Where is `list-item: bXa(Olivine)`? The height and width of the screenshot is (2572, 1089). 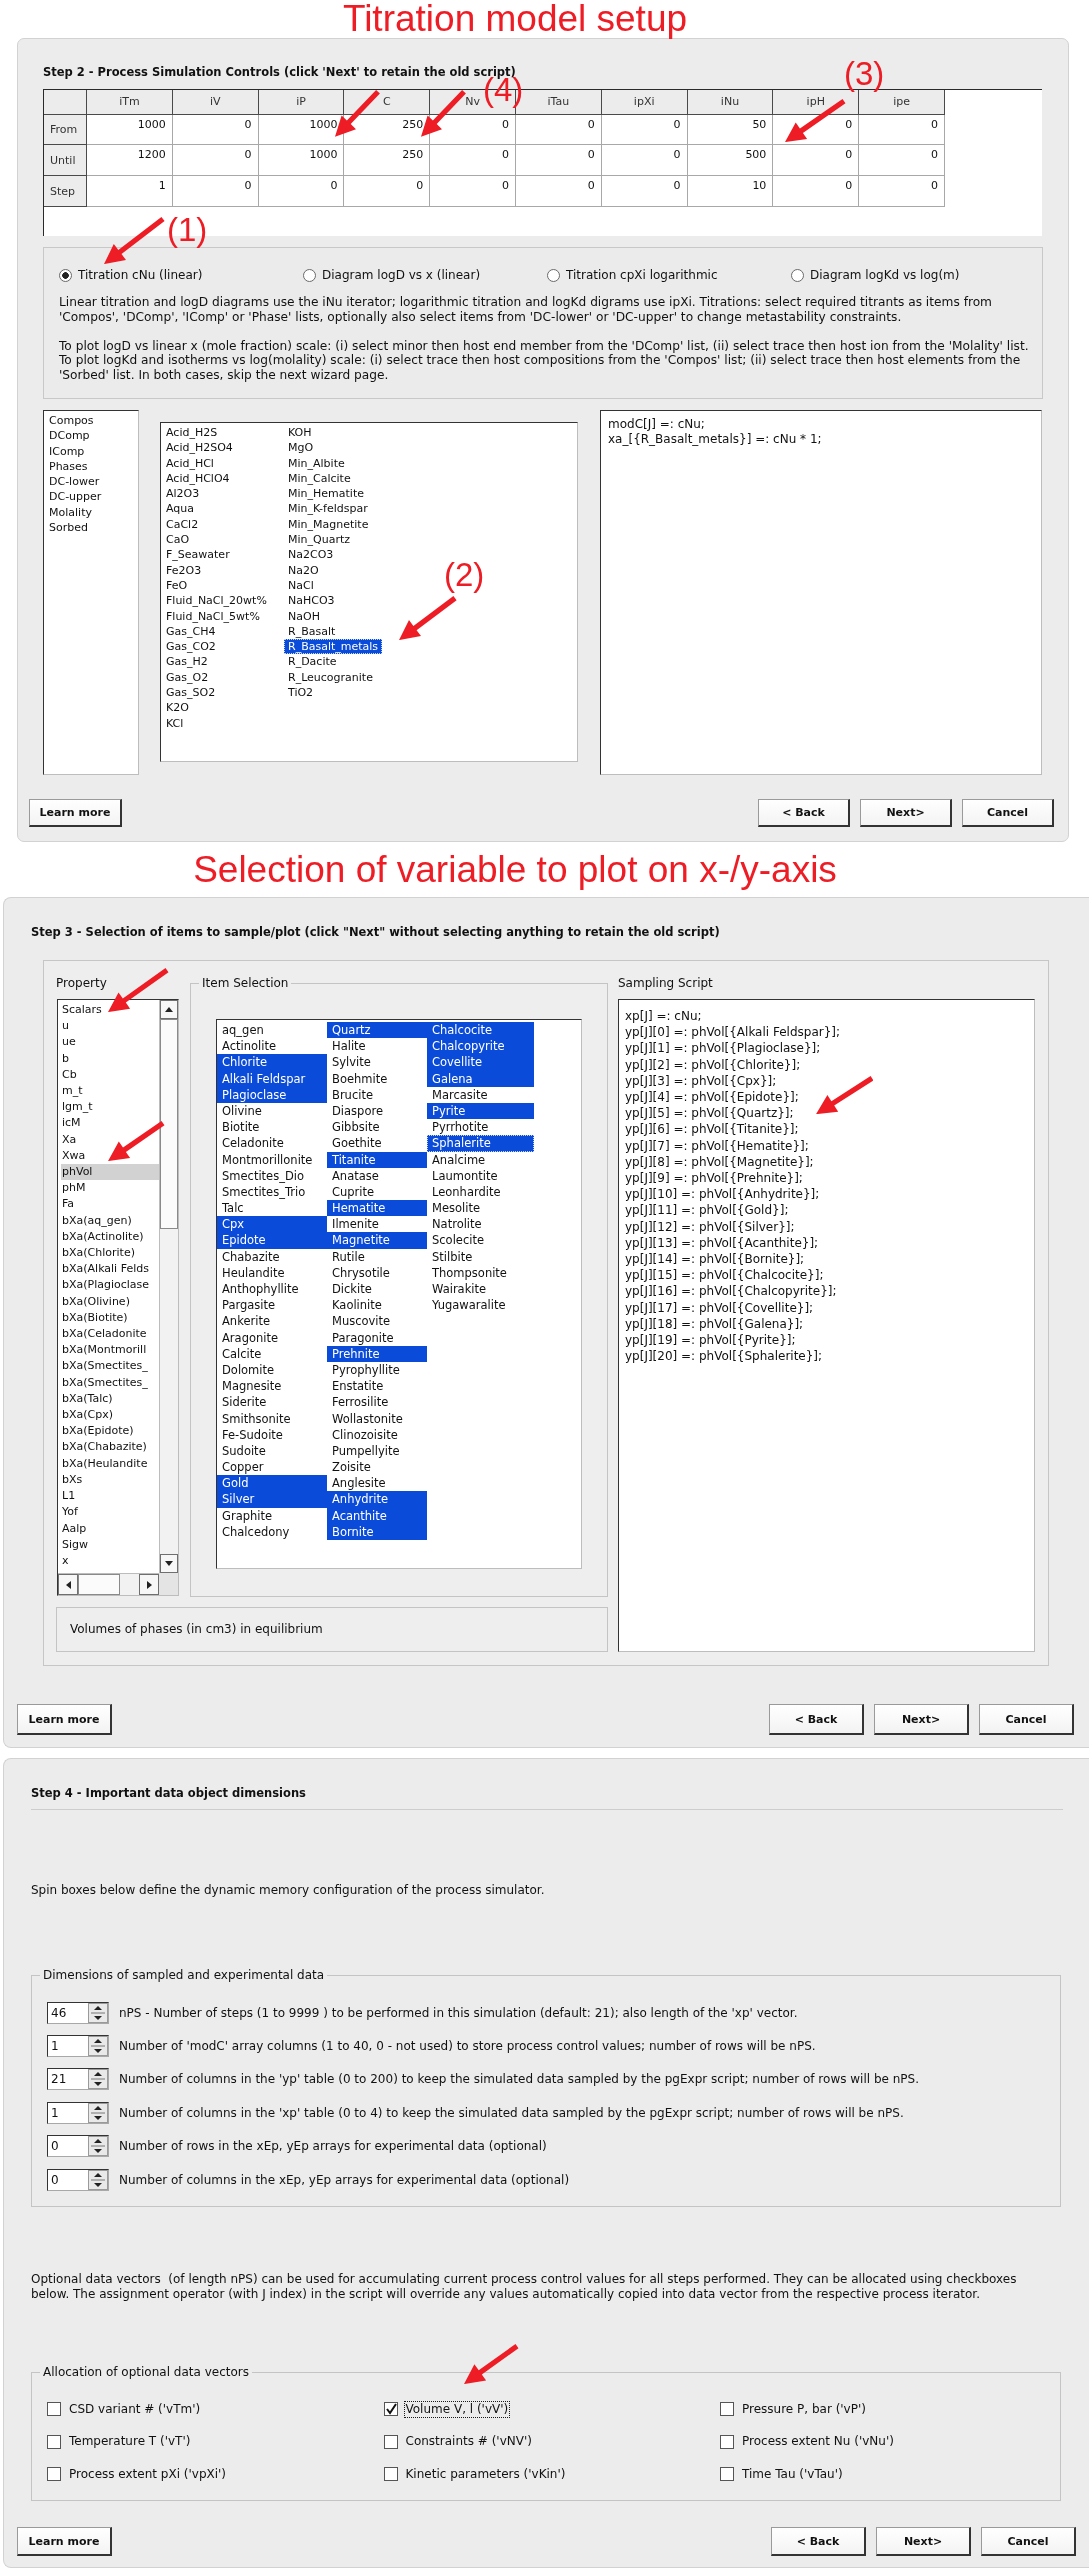
list-item: bXa(Olivine) is located at coordinates (95, 1301).